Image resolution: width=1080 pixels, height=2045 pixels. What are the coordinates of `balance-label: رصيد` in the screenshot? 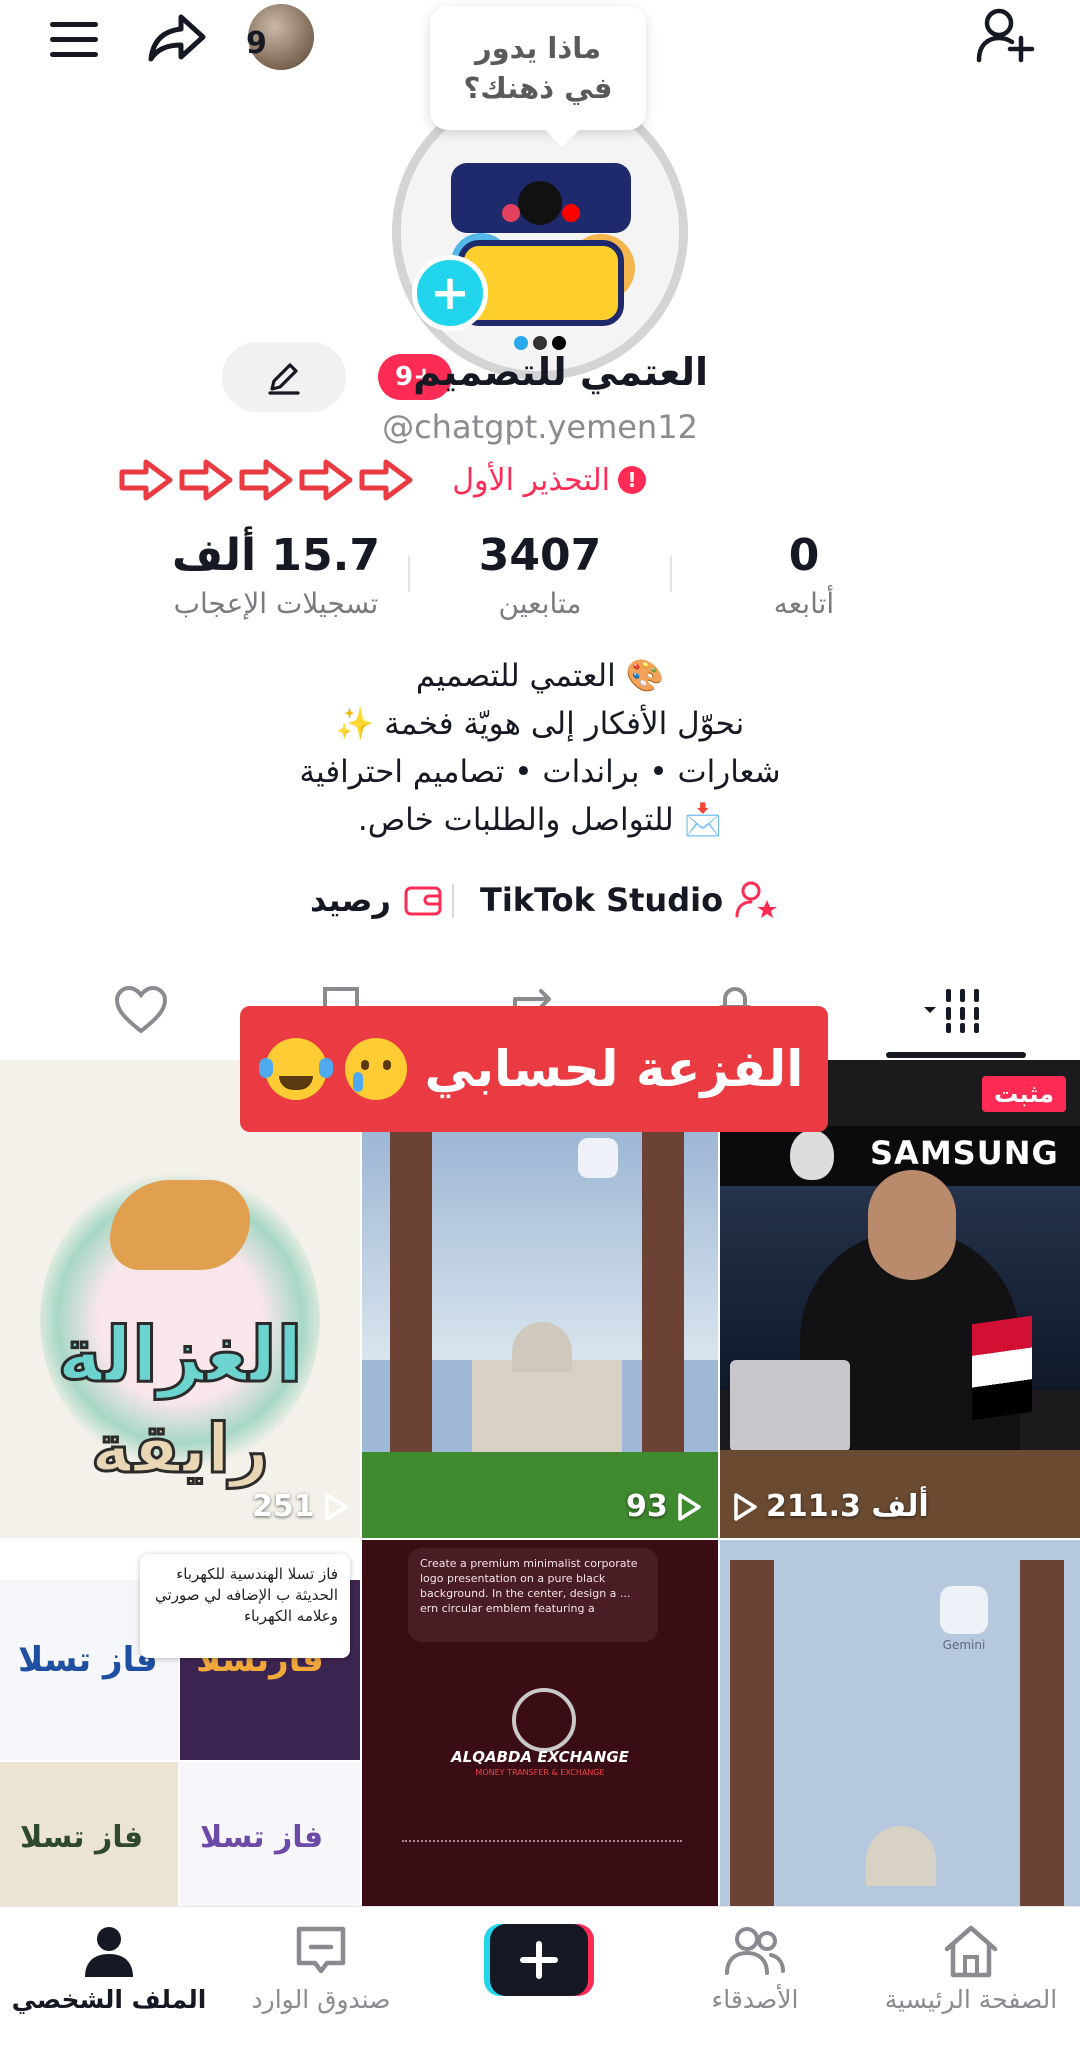 It's located at (350, 900).